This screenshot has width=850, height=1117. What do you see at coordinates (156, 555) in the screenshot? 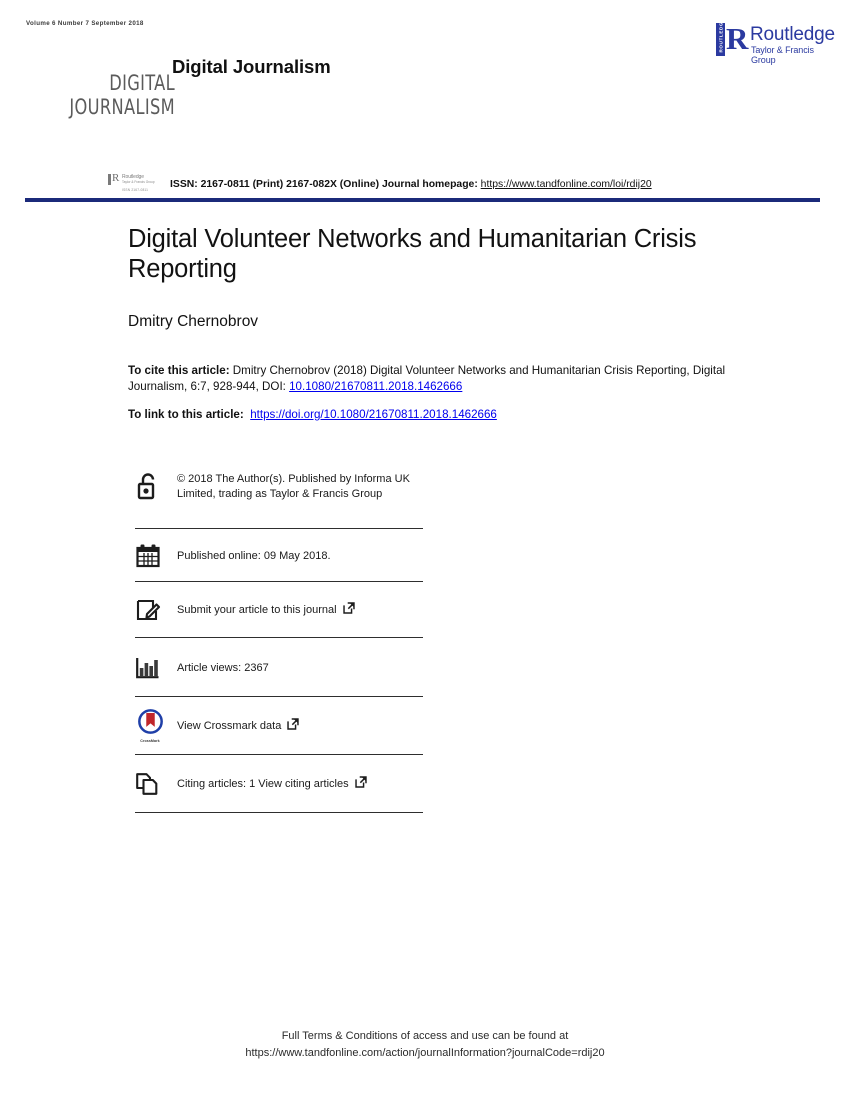
I see `calendar-icon` at bounding box center [156, 555].